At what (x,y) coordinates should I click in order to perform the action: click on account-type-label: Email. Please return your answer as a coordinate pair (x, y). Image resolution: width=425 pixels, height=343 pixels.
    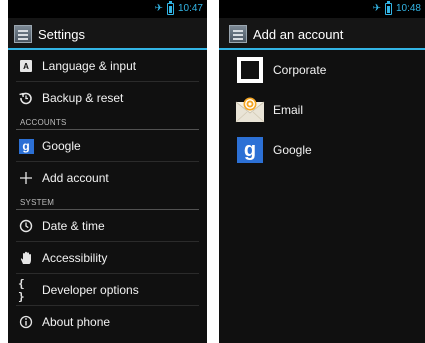
    Looking at the image, I should click on (288, 110).